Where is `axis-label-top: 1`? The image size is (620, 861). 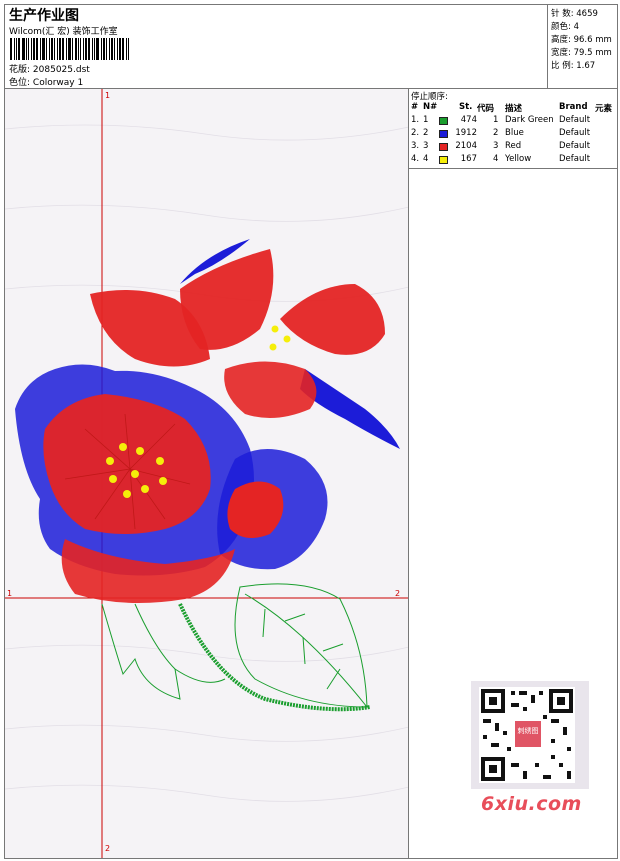
axis-label-top: 1 is located at coordinates (108, 95).